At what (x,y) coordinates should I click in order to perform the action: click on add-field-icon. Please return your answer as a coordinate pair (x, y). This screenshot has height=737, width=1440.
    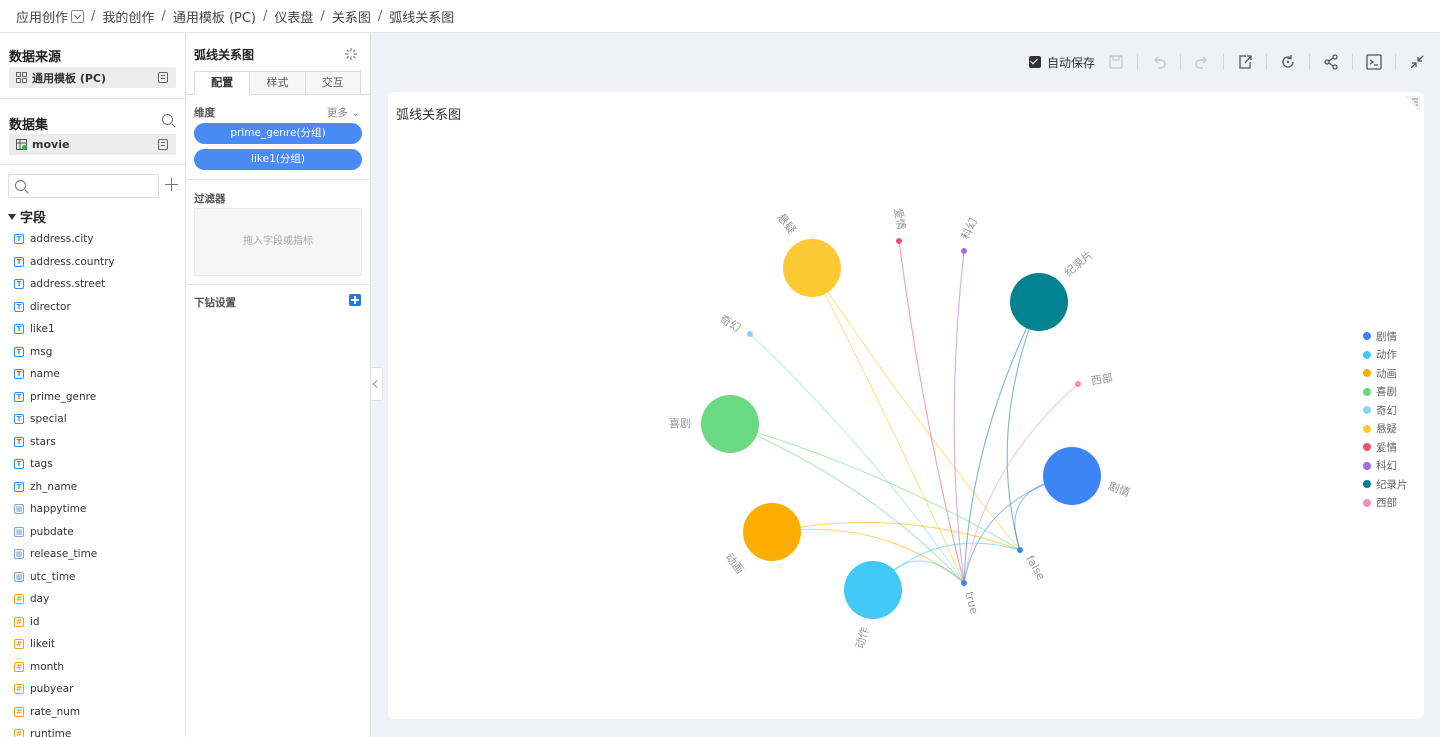
    Looking at the image, I should click on (171, 184).